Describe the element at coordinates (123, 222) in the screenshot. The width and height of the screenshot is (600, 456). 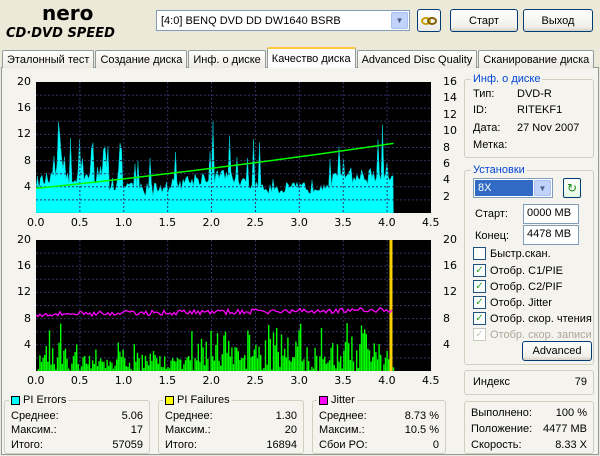
I see `x-tick-label: 1.0` at that location.